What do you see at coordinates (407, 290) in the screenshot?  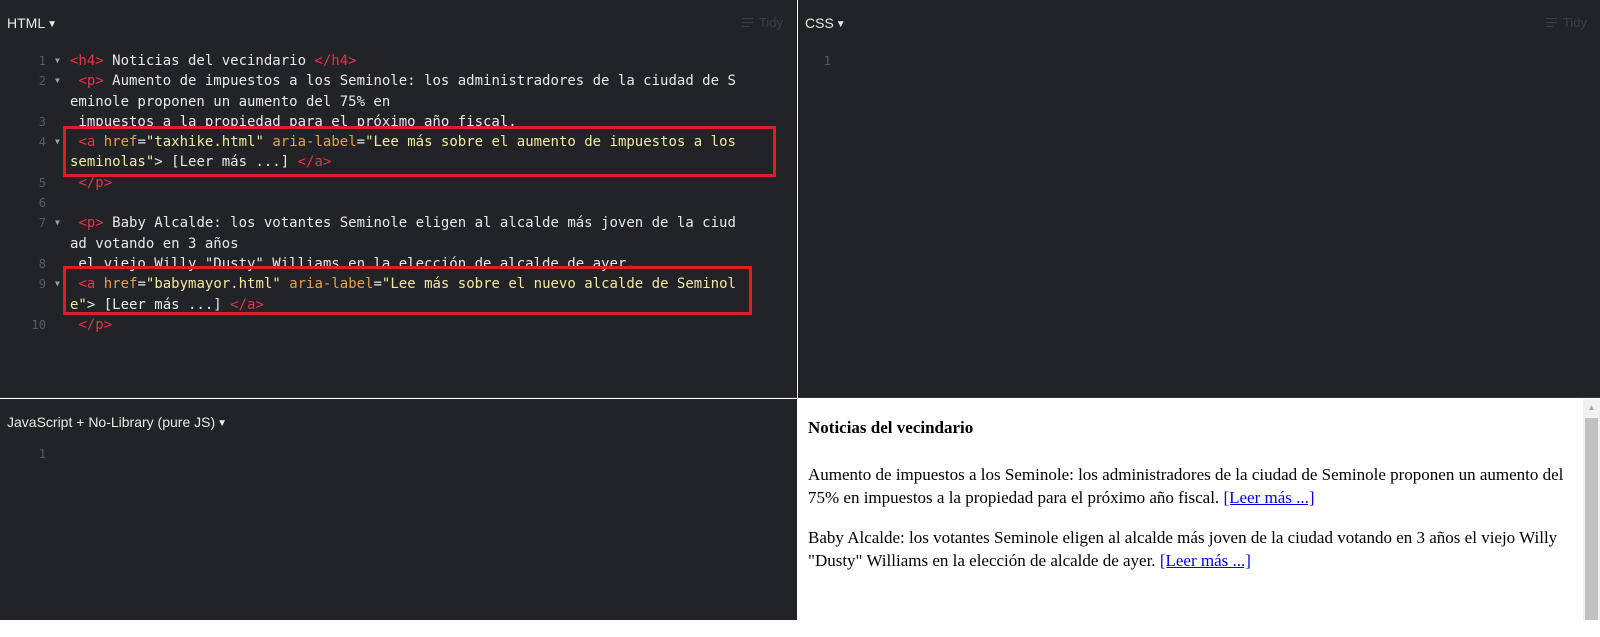 I see `highlight-box-babymayor-link` at bounding box center [407, 290].